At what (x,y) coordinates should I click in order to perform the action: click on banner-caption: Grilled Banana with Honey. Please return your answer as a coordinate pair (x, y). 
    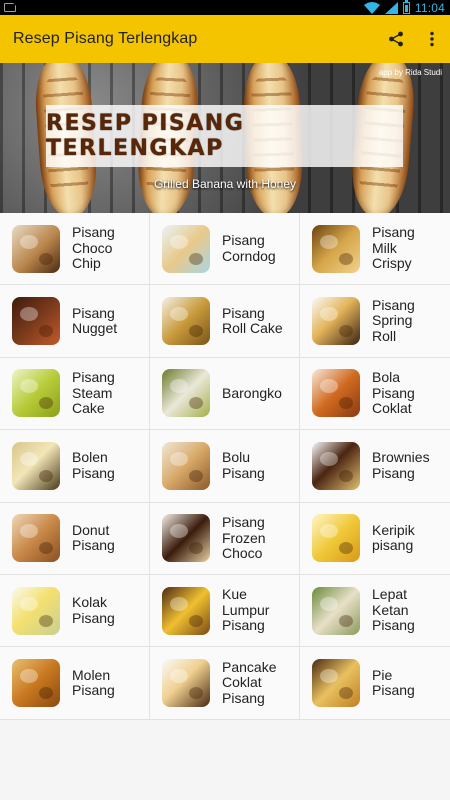
    Looking at the image, I should click on (225, 184).